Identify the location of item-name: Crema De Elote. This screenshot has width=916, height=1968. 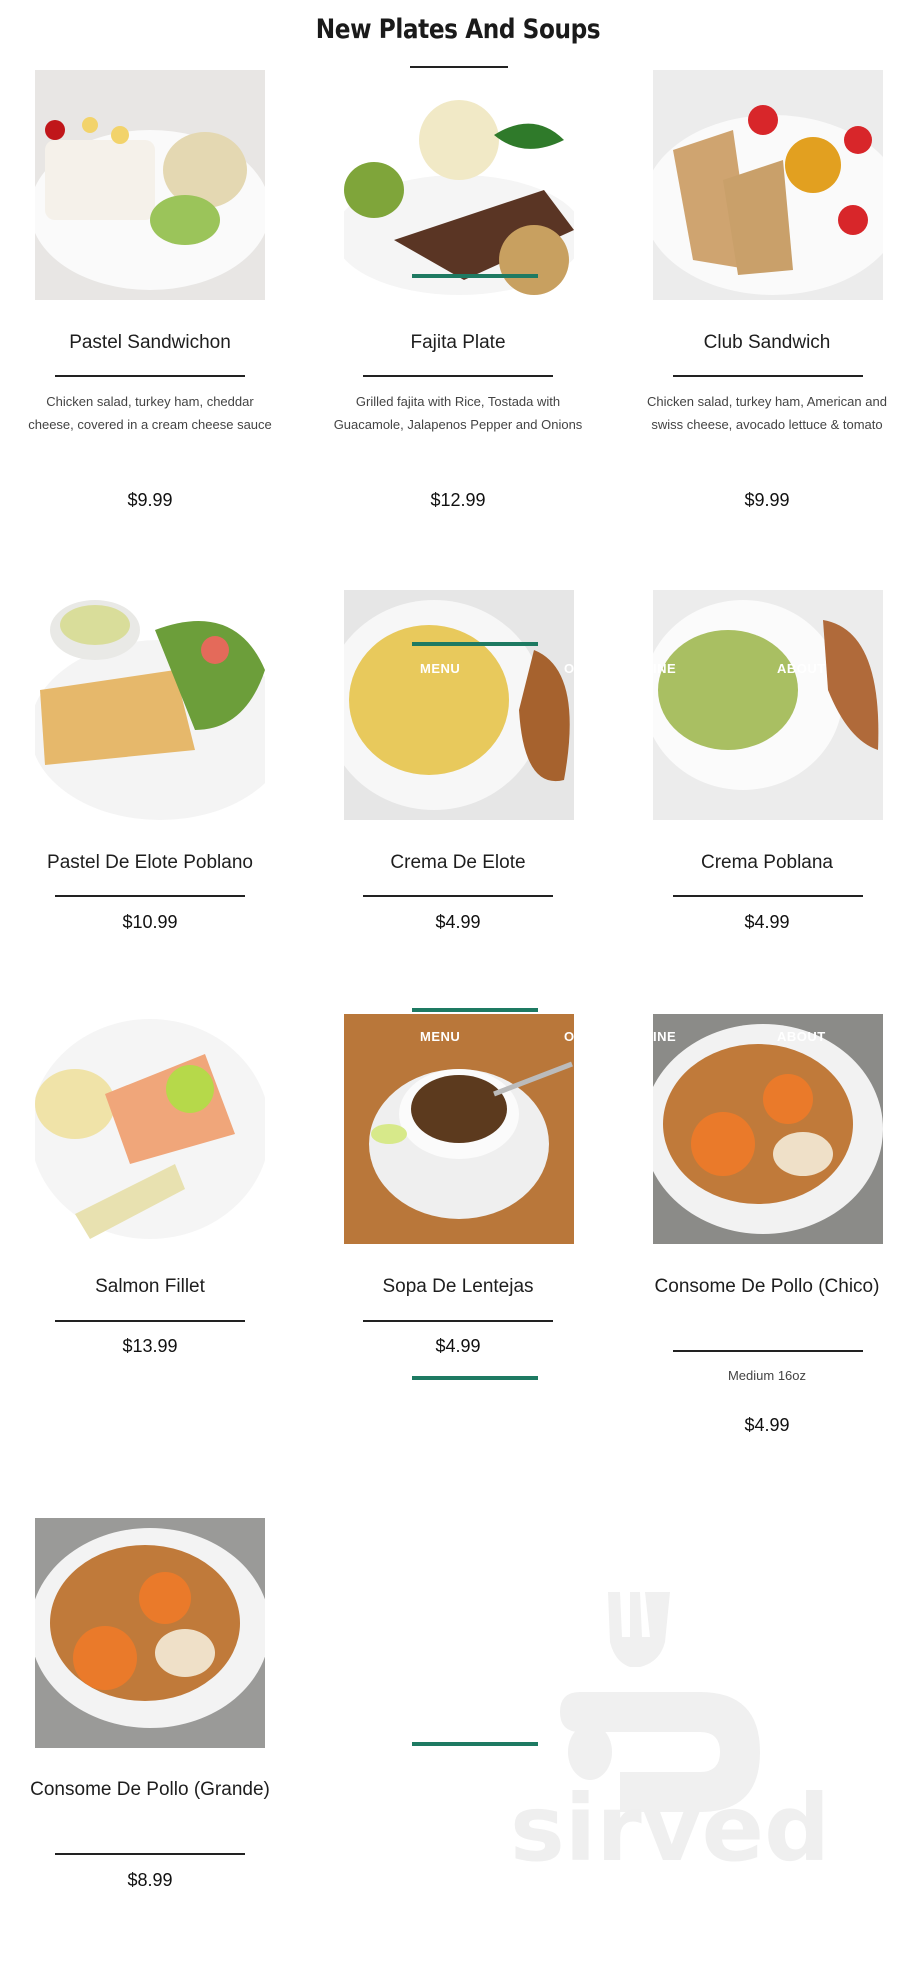
(458, 862).